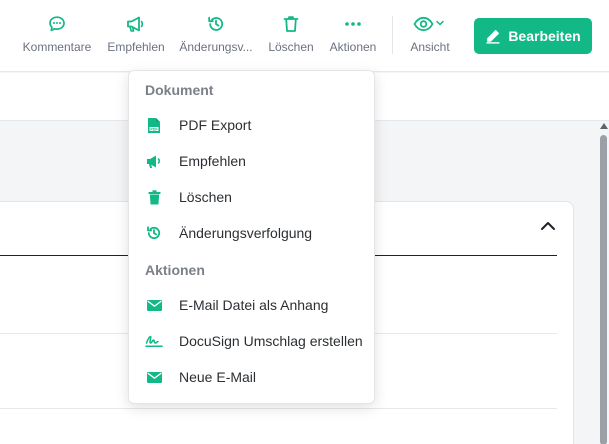 The image size is (609, 444). Describe the element at coordinates (544, 36) in the screenshot. I see `edit-button-label: Bearbeiten` at that location.